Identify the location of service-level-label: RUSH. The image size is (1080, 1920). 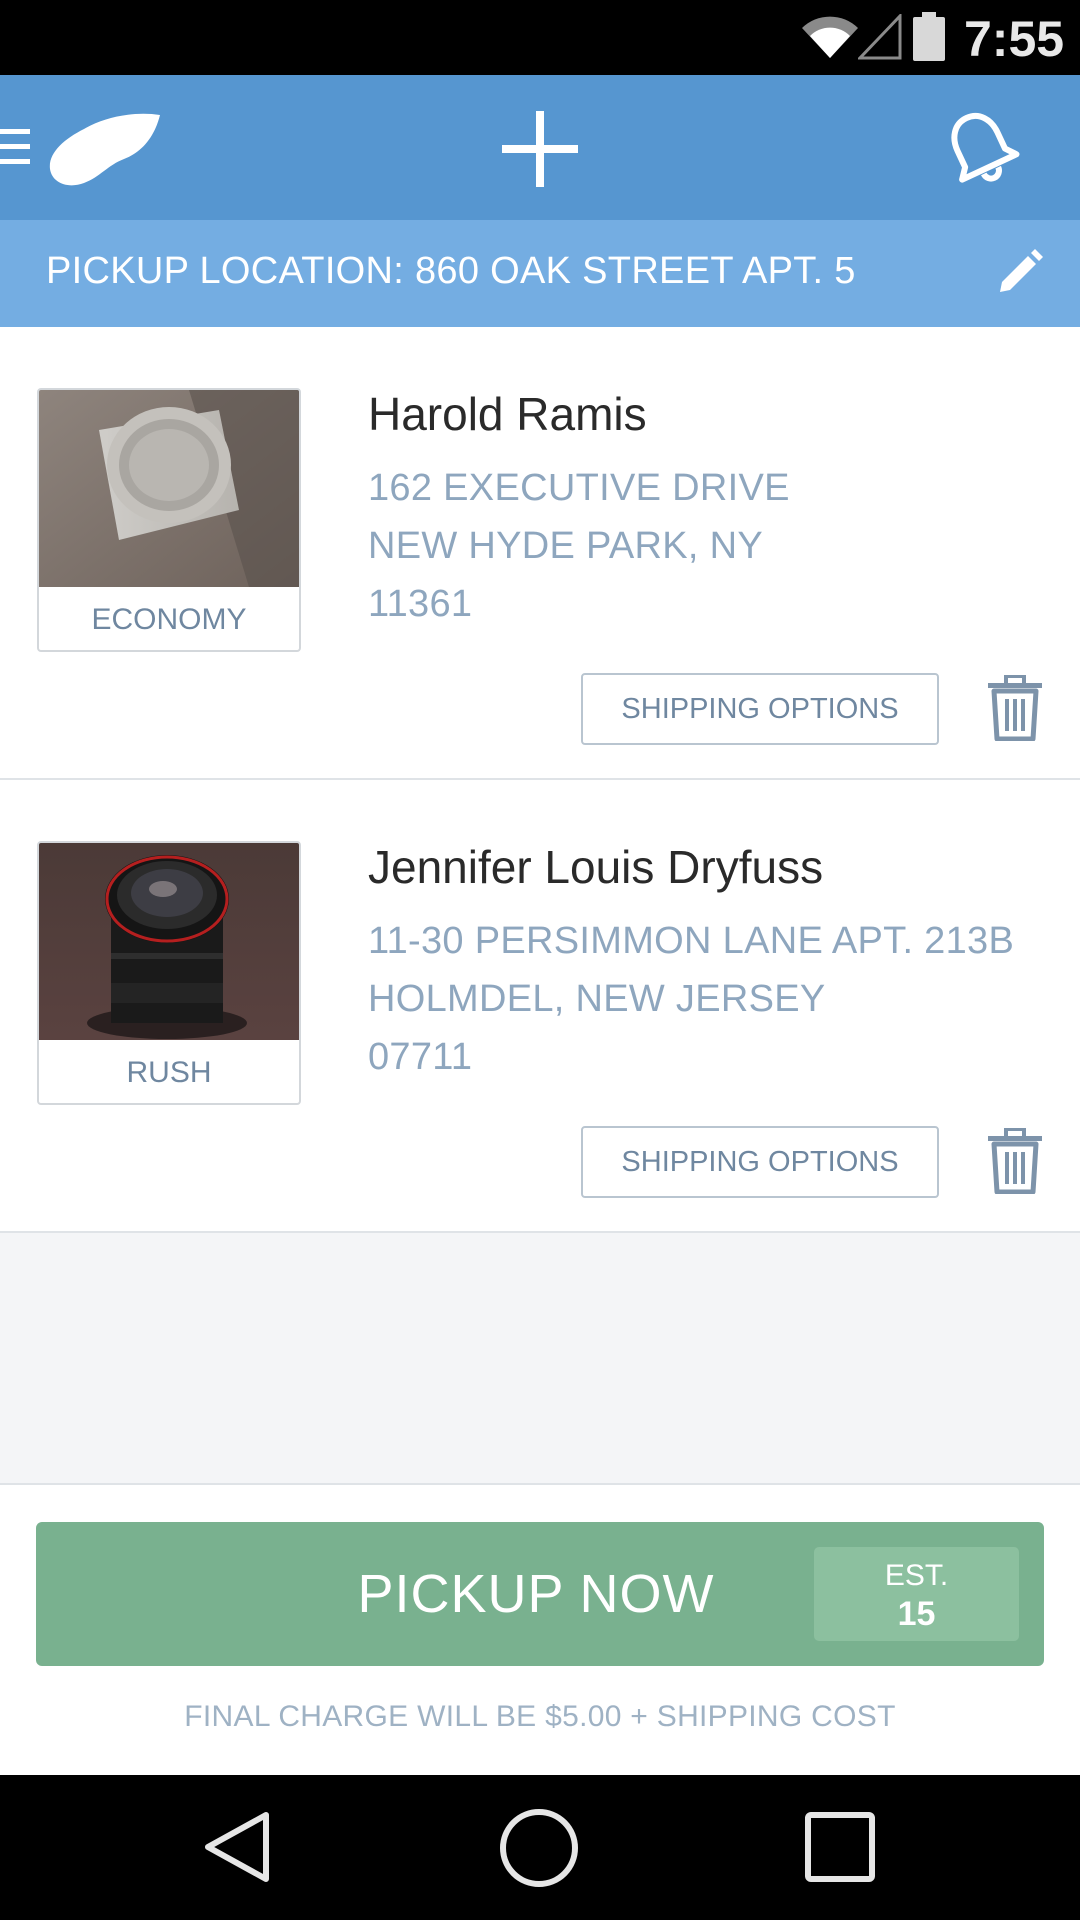
(169, 1072).